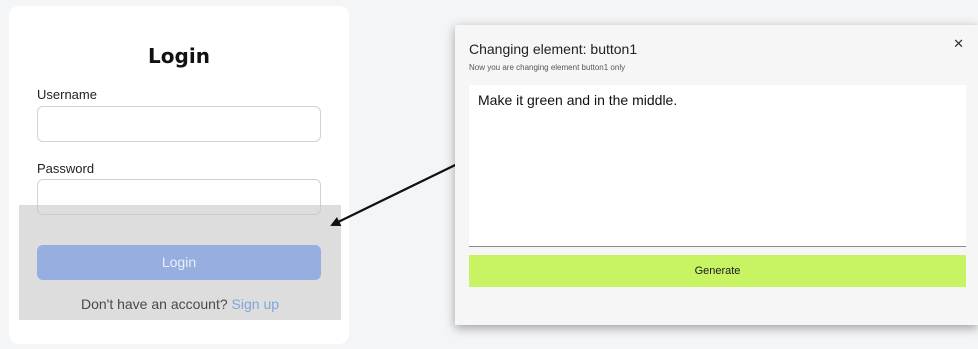  What do you see at coordinates (179, 262) in the screenshot?
I see `login-button: Login` at bounding box center [179, 262].